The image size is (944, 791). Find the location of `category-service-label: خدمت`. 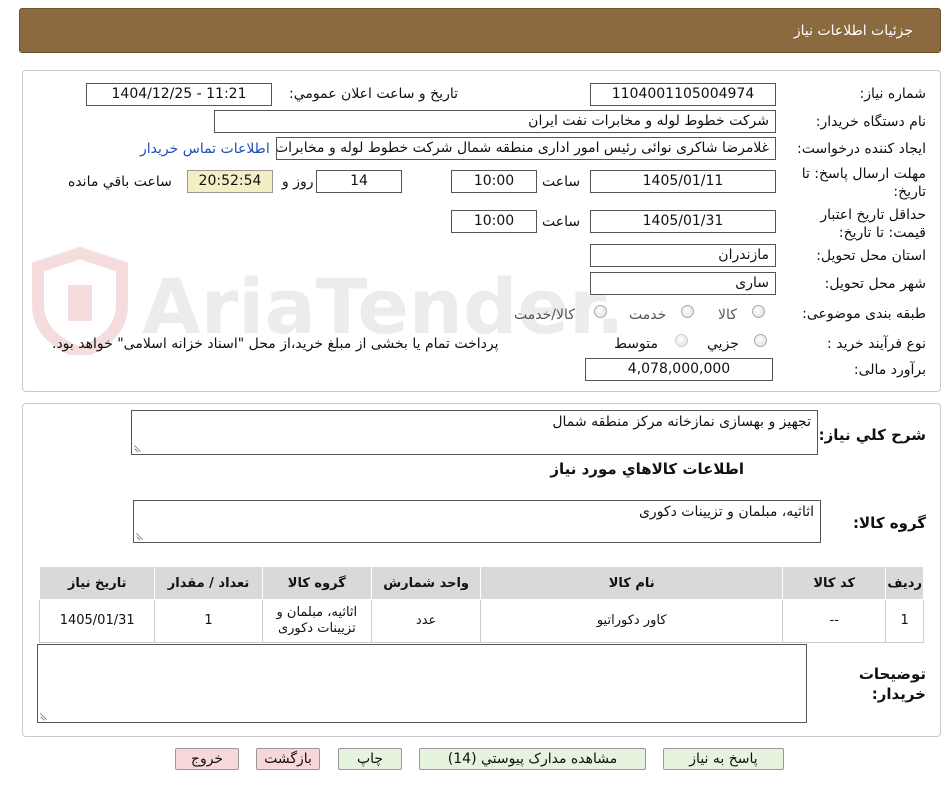

category-service-label: خدمت is located at coordinates (648, 315).